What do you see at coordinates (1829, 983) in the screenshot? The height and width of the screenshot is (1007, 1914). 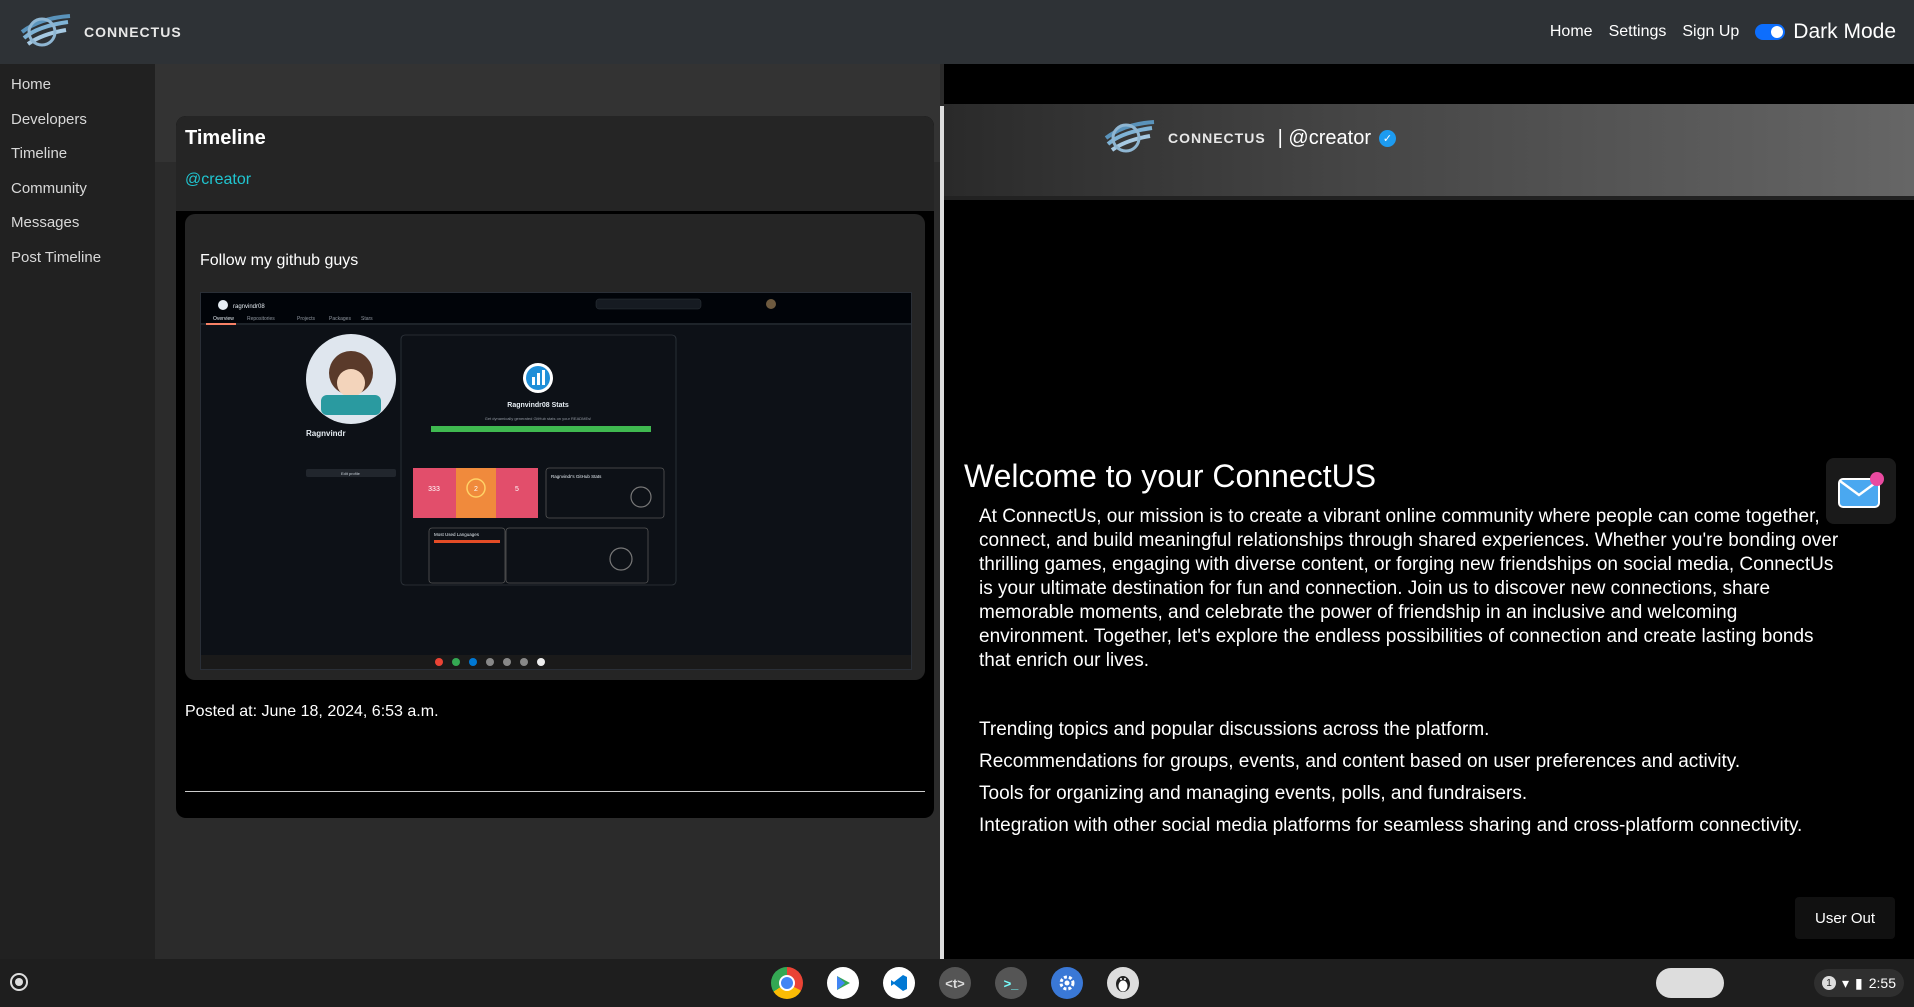 I see `notification-count: 1` at bounding box center [1829, 983].